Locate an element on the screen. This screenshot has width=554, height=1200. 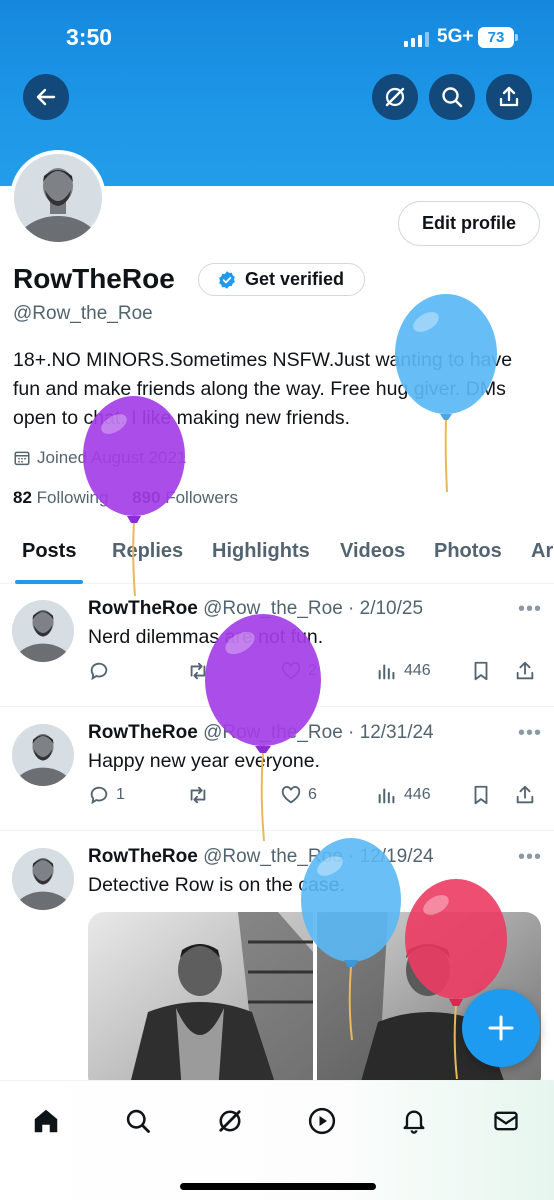
signal-icon is located at coordinates (416, 39).